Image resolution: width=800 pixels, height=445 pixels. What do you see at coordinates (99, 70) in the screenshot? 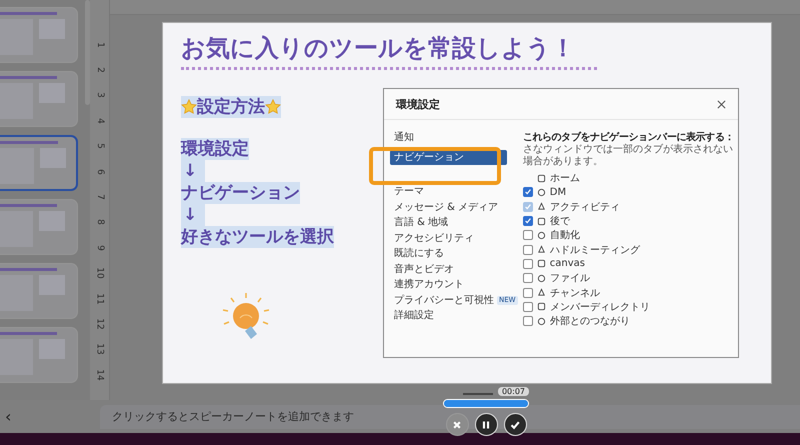
I see `ruler-number: 2` at bounding box center [99, 70].